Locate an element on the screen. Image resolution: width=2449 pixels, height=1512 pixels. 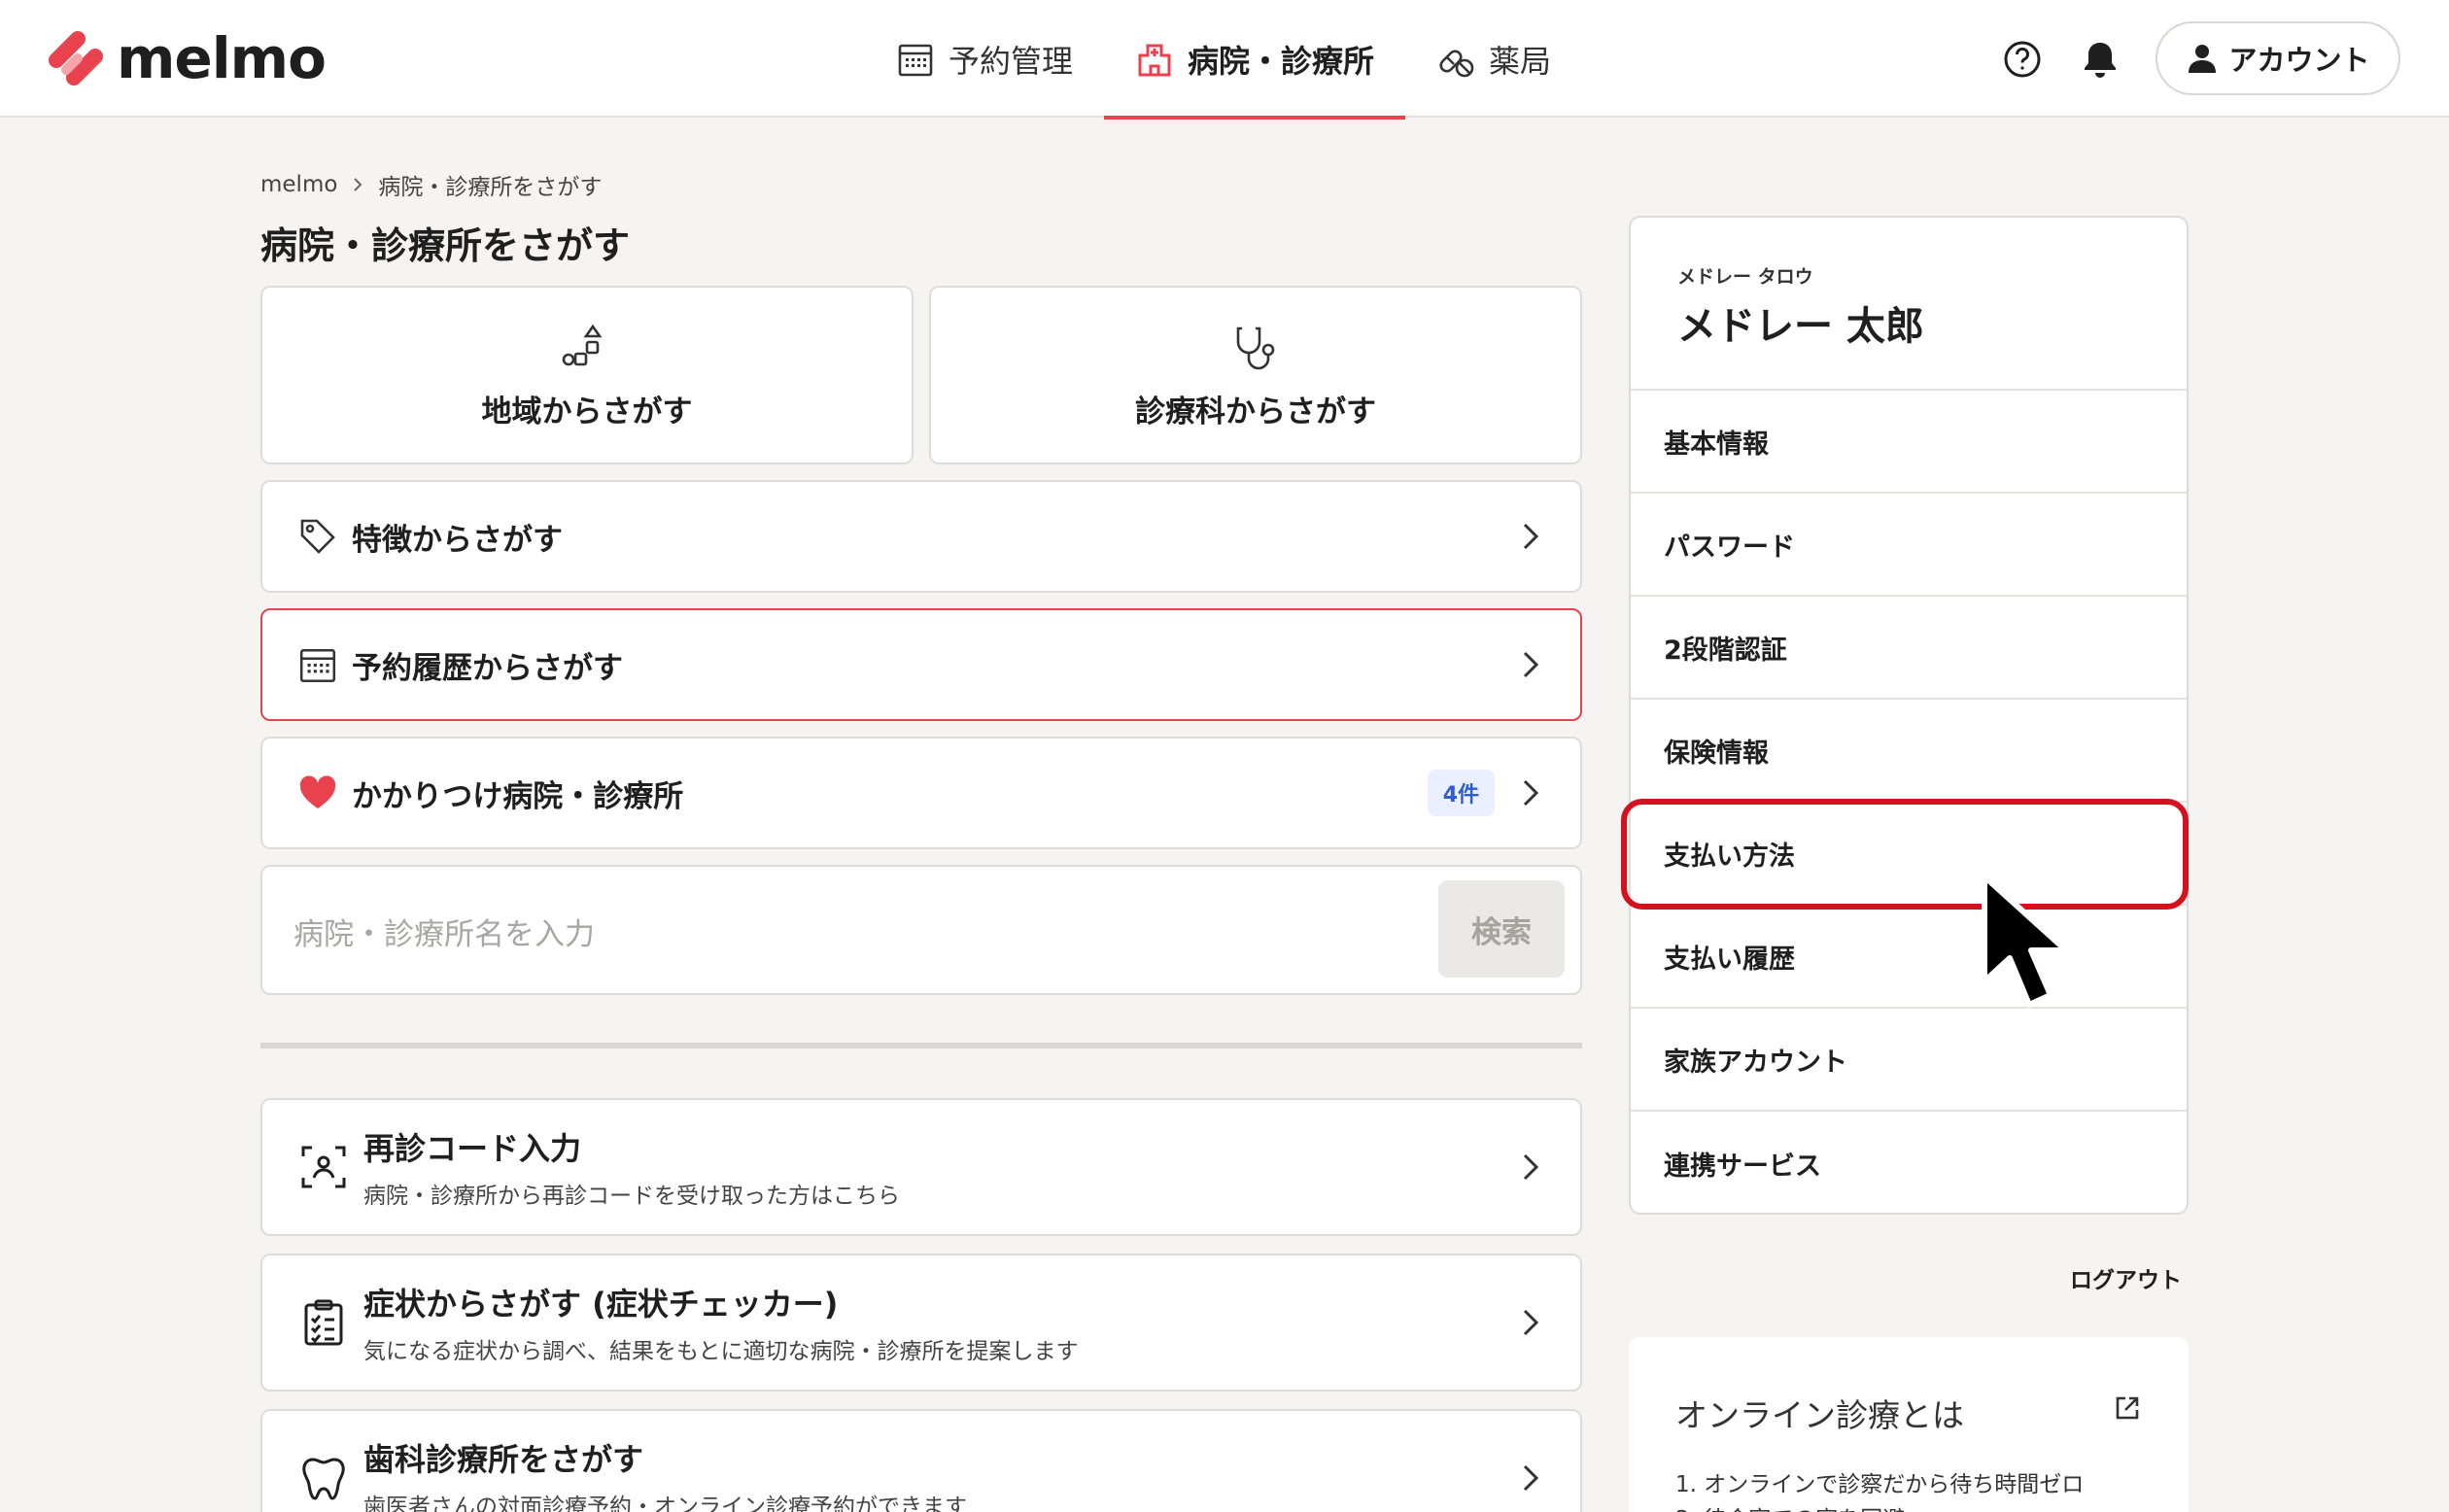
menu-linked-services: 連携サービス is located at coordinates (1909, 1163).